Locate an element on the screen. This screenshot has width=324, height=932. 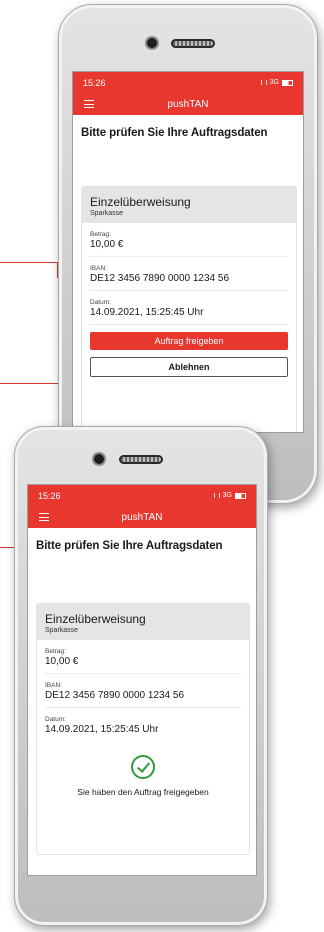
approve-order-button: Auftrag freigeben is located at coordinates (189, 341).